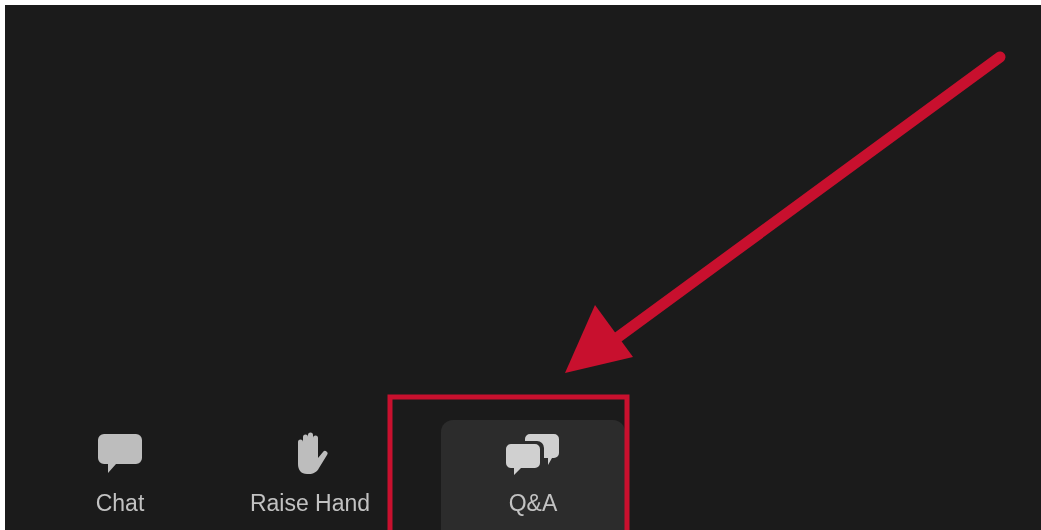 Image resolution: width=1041 pixels, height=530 pixels. I want to click on toolbar-button: Q&A, so click(533, 475).